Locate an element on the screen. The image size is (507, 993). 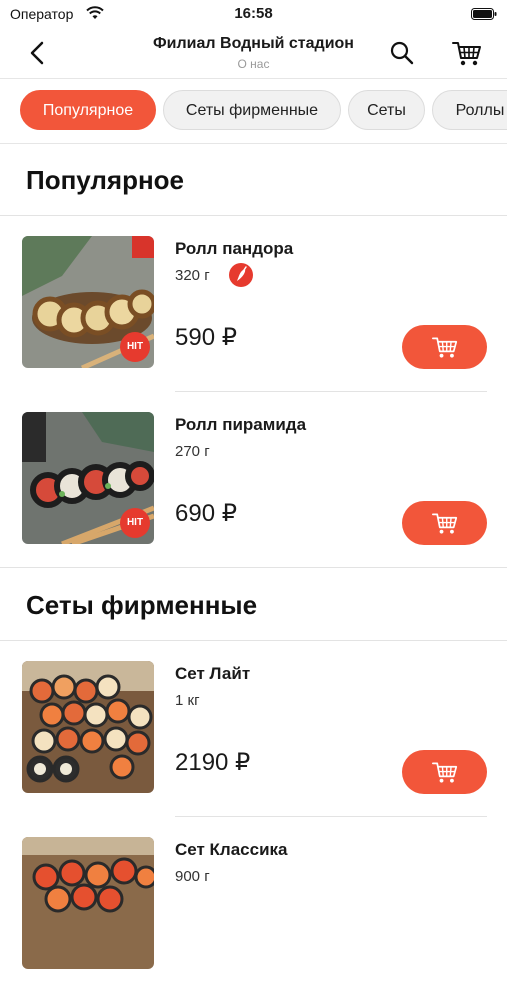
tab-popular: Популярное is located at coordinates (88, 110).